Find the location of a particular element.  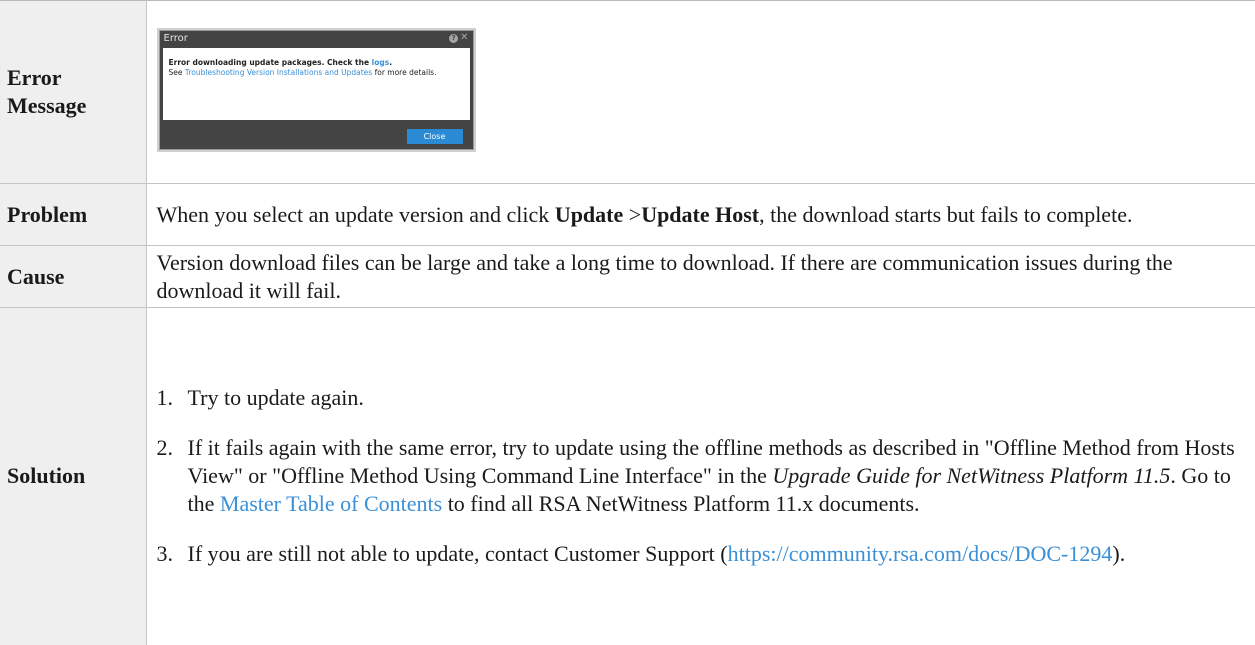

label-line-1: Error is located at coordinates (34, 77).